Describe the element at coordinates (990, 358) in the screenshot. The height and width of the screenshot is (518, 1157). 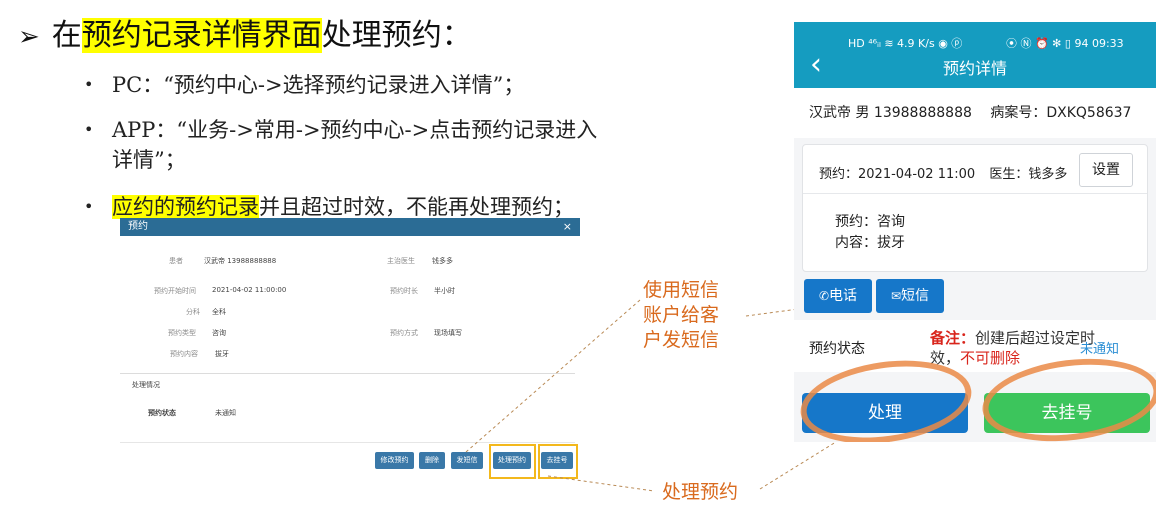
I see `note-warning: 不可删除` at that location.